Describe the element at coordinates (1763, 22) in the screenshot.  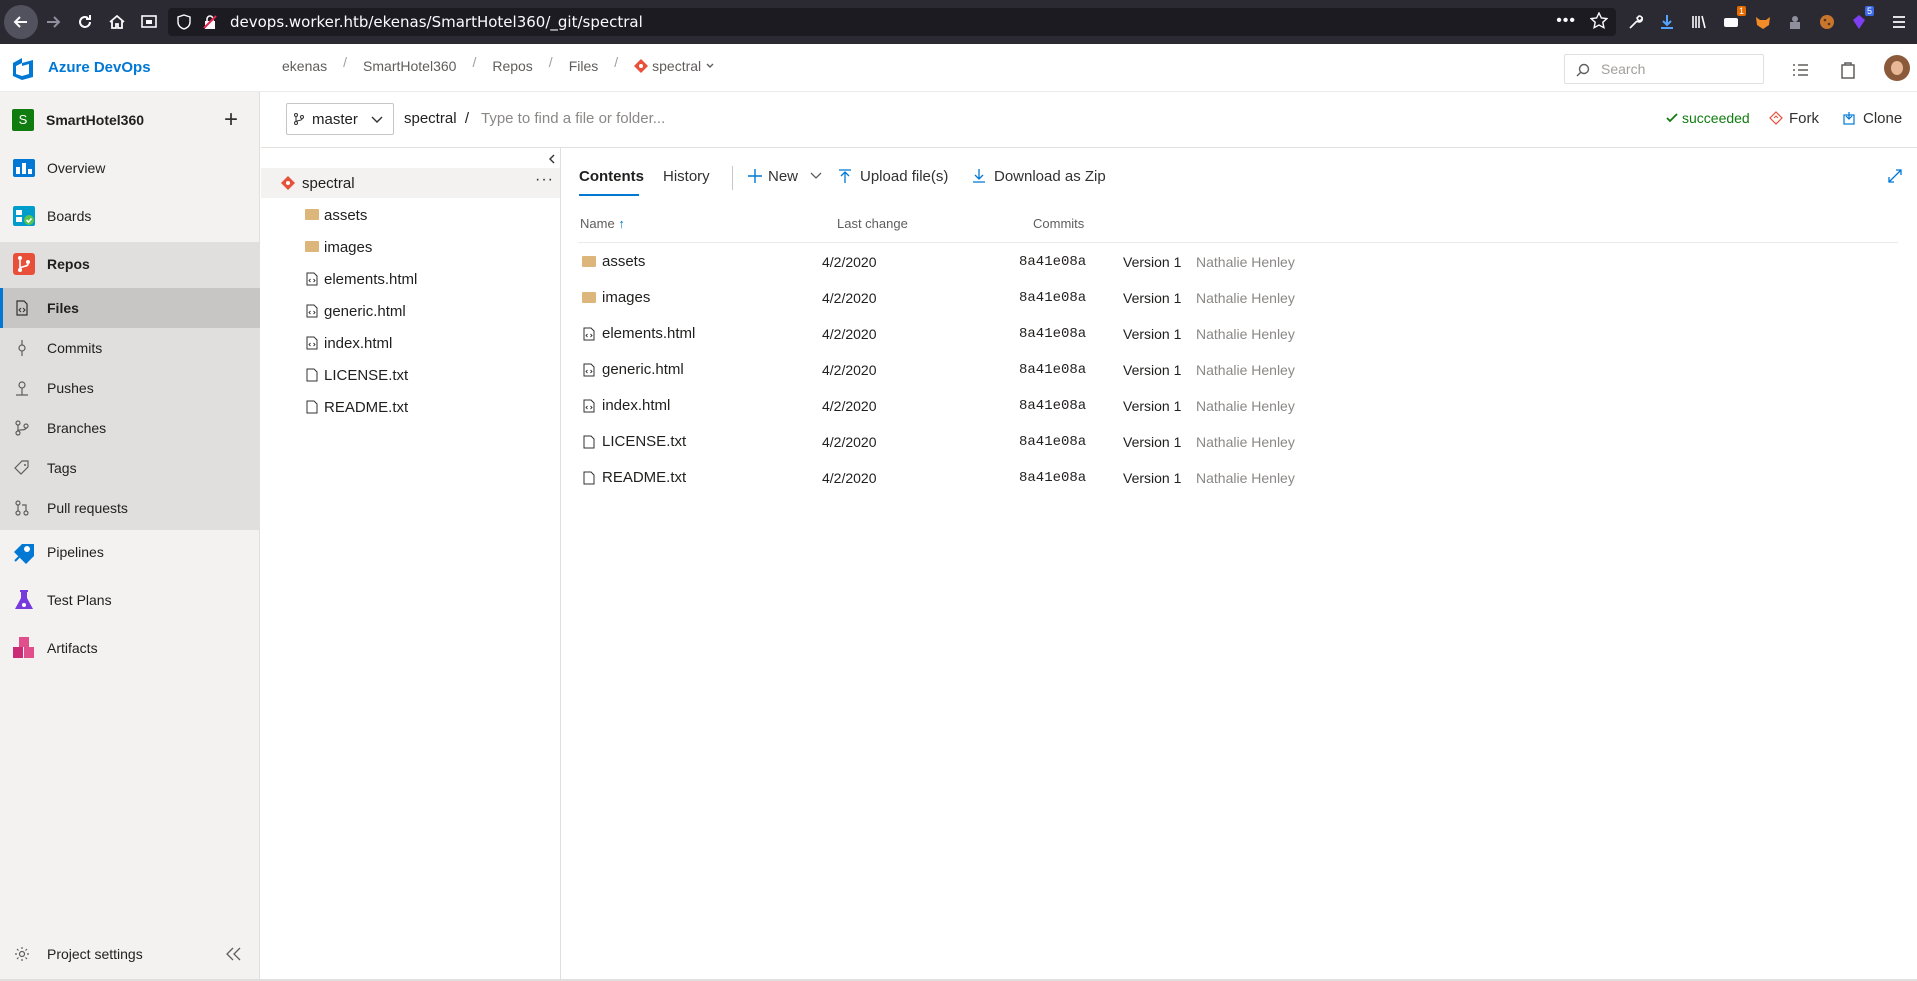
I see `fox-extension-icon` at that location.